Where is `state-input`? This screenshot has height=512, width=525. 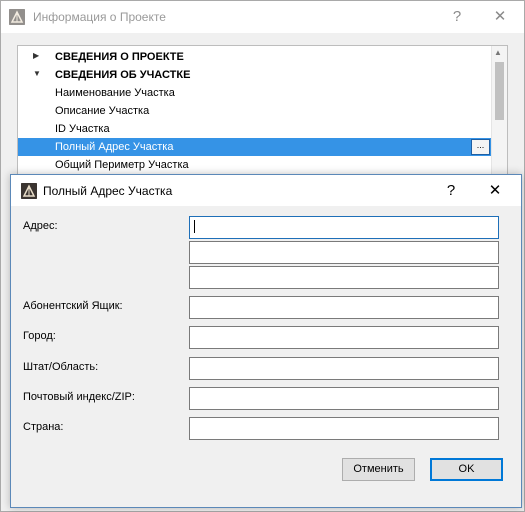
state-input is located at coordinates (344, 368).